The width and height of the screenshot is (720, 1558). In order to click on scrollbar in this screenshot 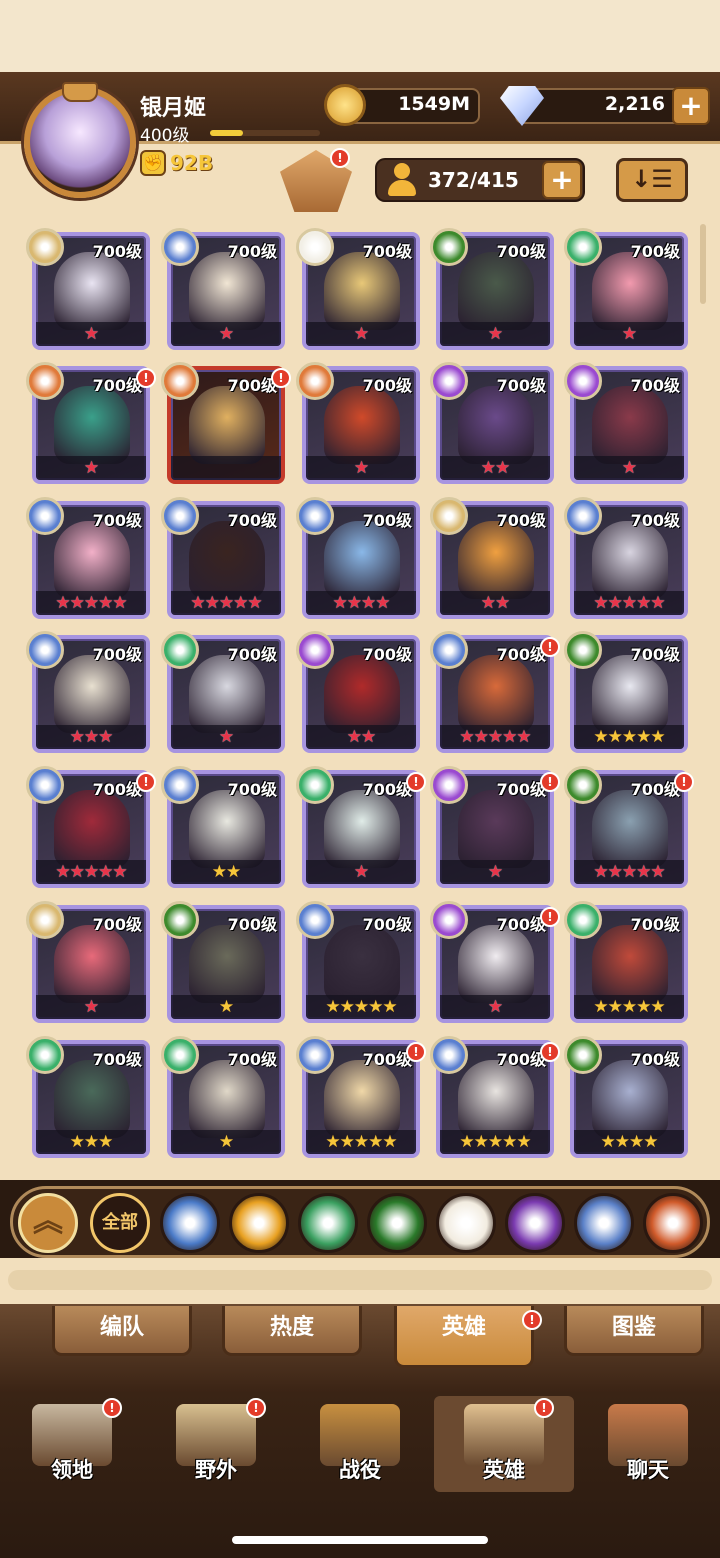, I will do `click(703, 264)`.